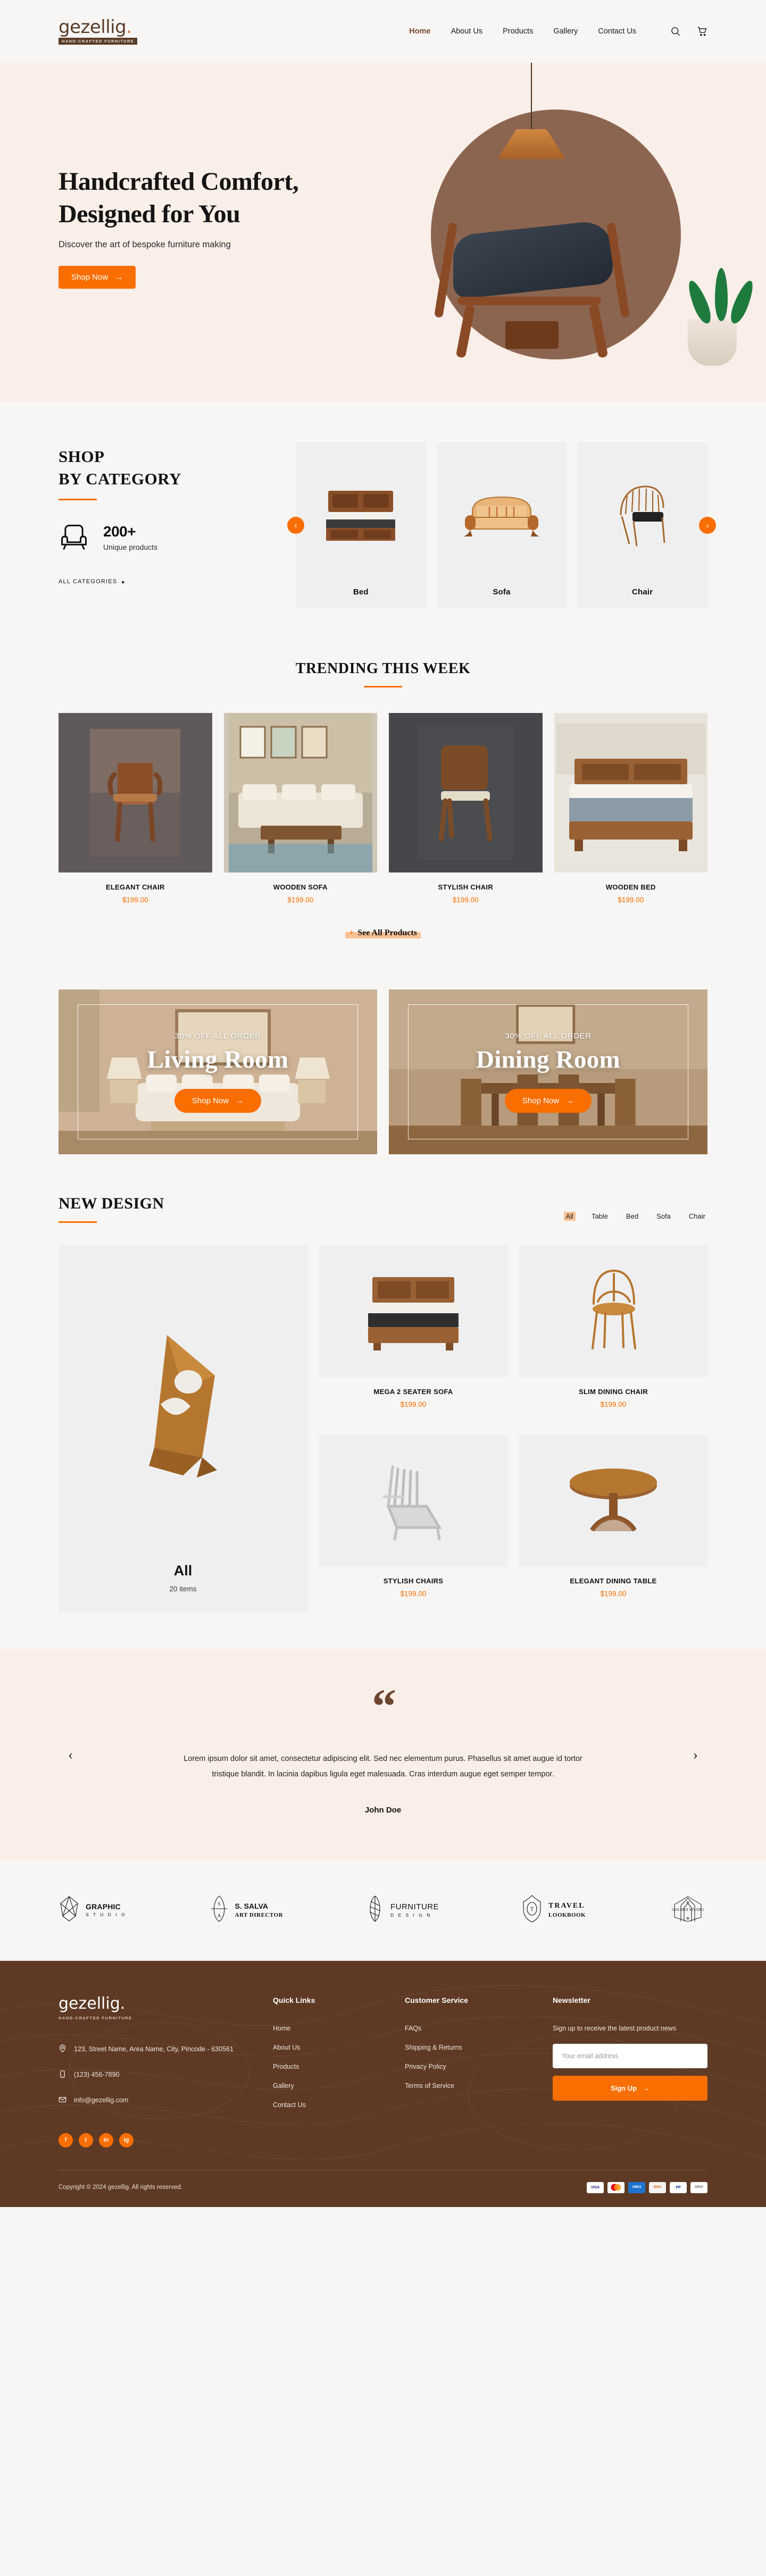 Image resolution: width=766 pixels, height=2576 pixels. I want to click on footer-link-gallery: Gallery, so click(331, 2086).